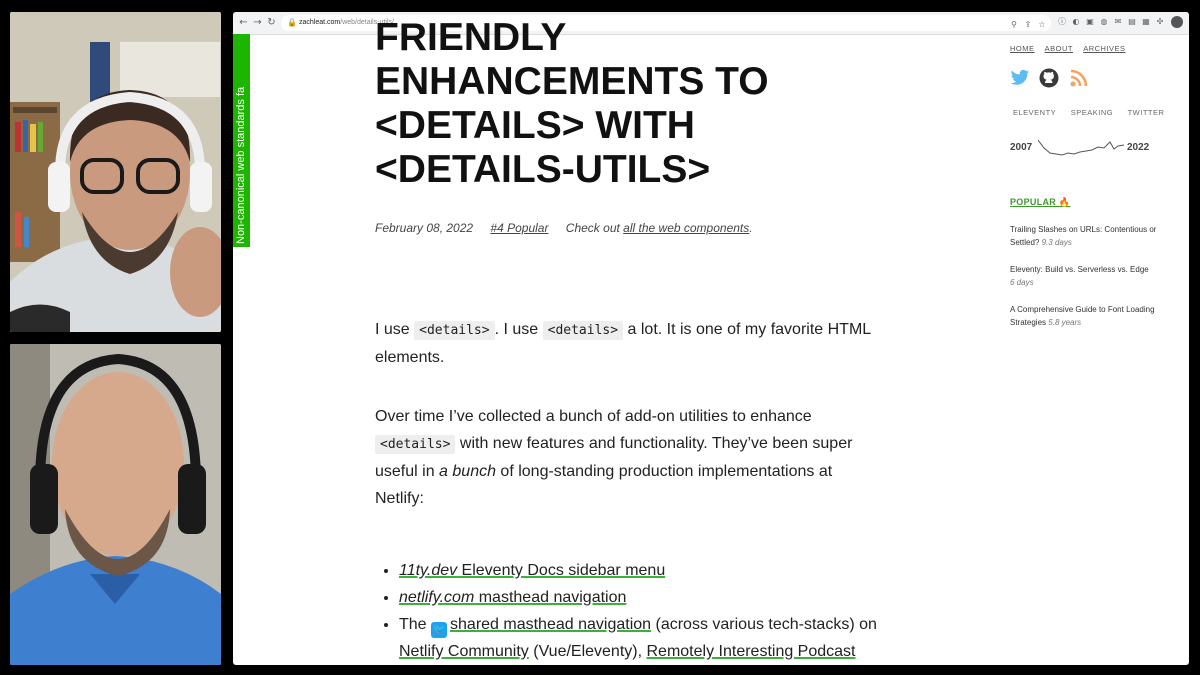 This screenshot has width=1200, height=675. I want to click on checkout-text: Check out all the web components., so click(659, 228).